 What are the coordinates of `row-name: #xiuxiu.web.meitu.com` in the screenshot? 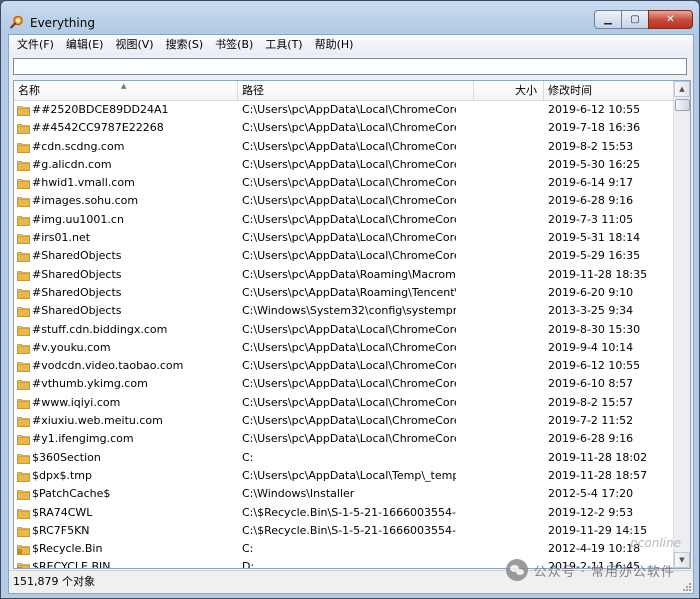 It's located at (97, 421).